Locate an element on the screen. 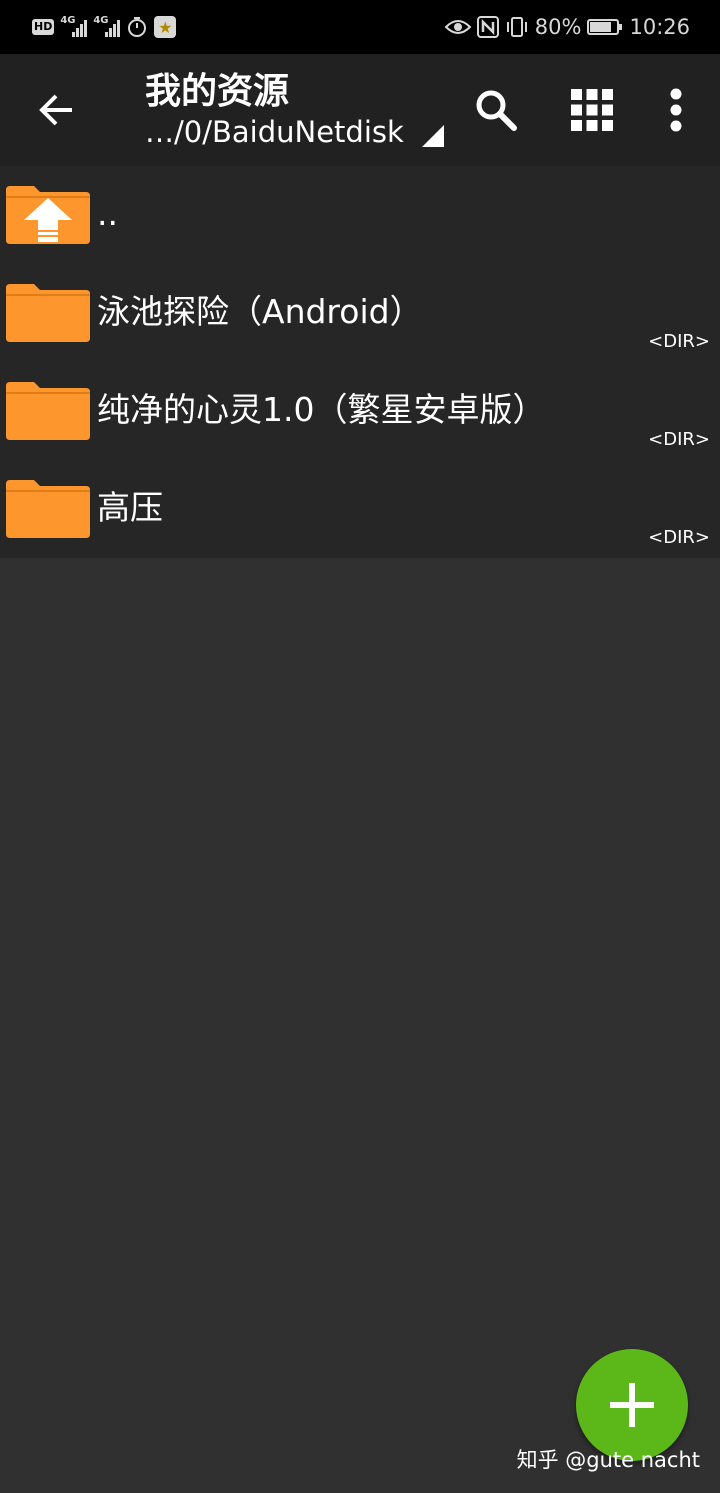  file-name: .. is located at coordinates (107, 213).